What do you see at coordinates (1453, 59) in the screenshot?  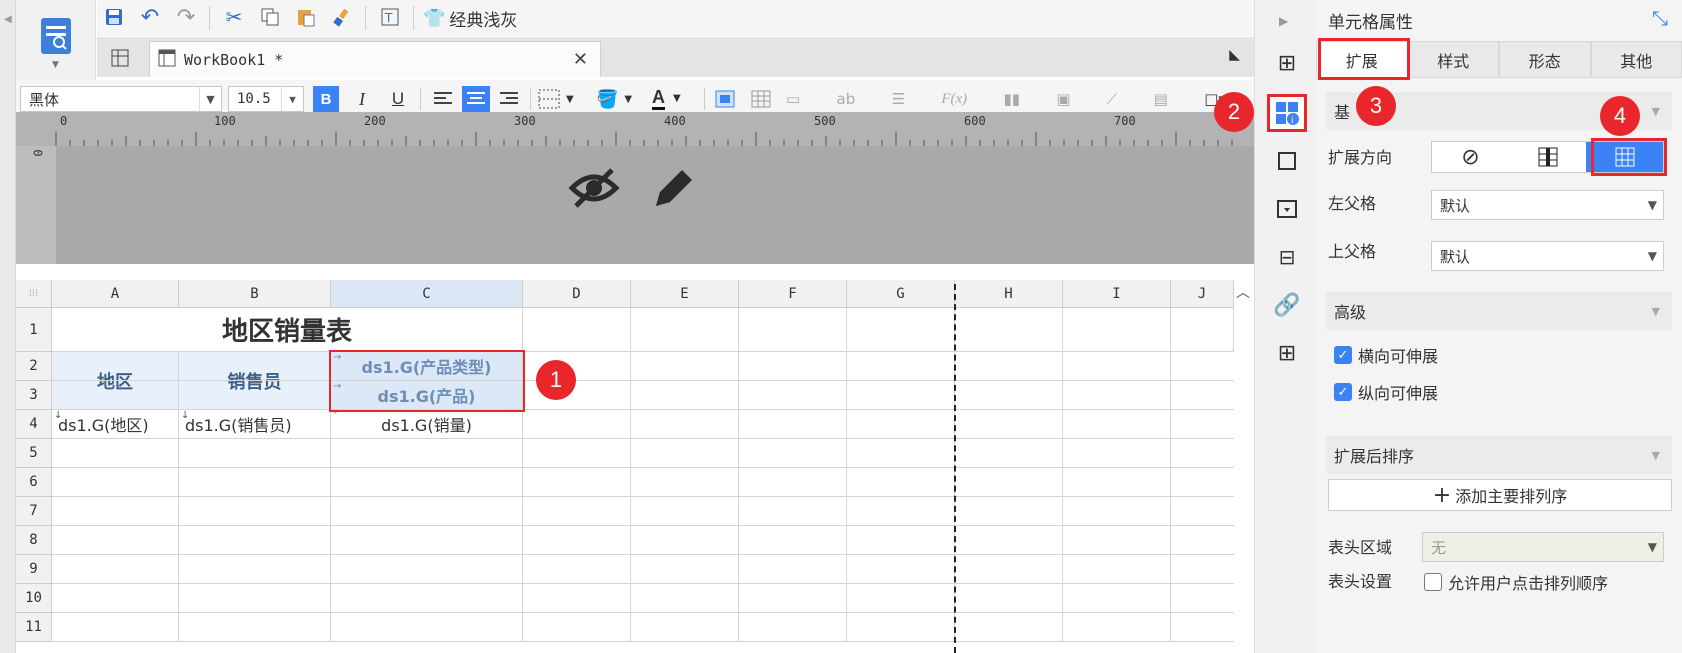 I see `tab-style: 样式` at bounding box center [1453, 59].